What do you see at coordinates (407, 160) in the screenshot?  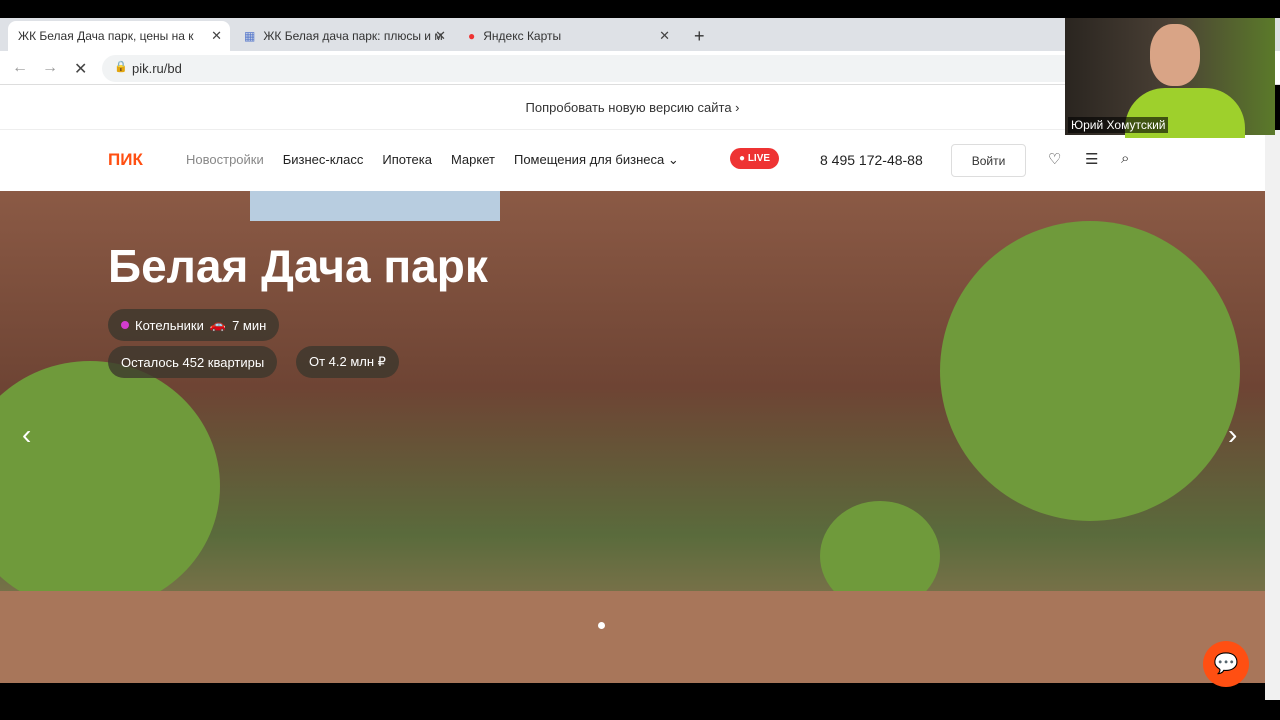 I see `menu-mortgage: Ипотека` at bounding box center [407, 160].